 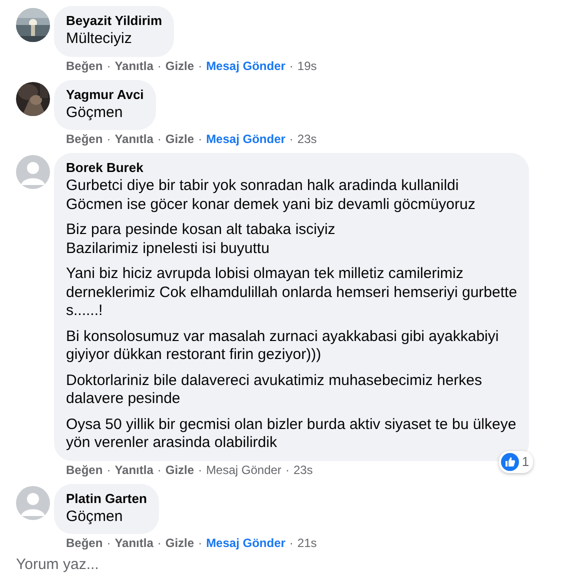 I want to click on comment-text: giyiyor dükkan restorant firin geziyor))), so click(x=194, y=355).